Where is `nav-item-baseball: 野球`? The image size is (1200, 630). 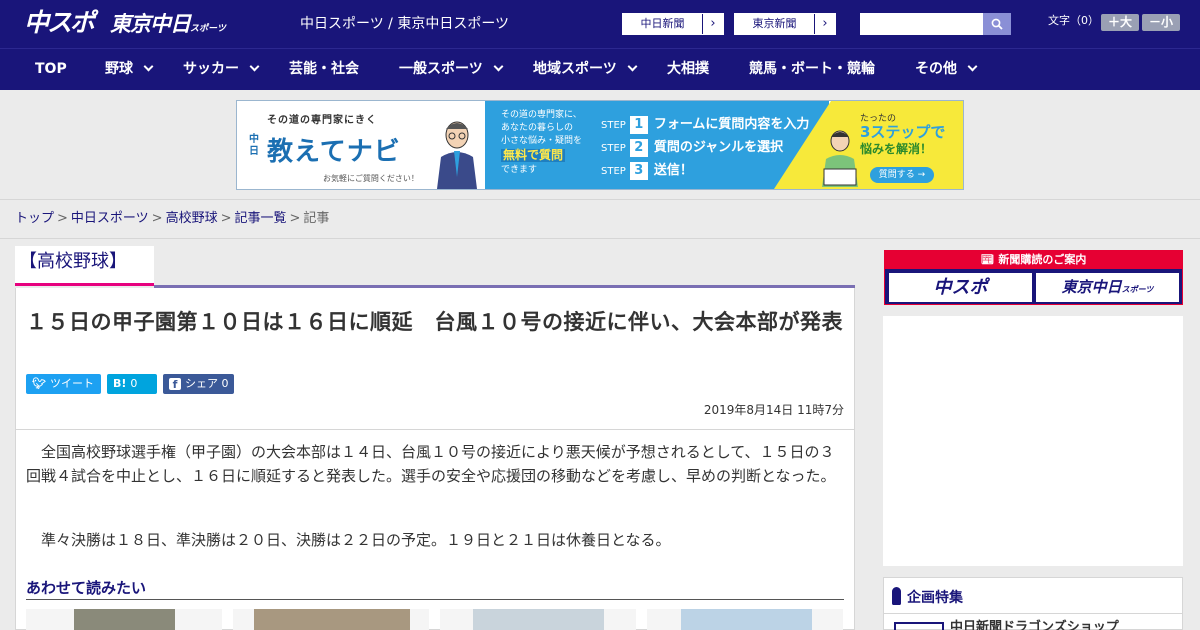 nav-item-baseball: 野球 is located at coordinates (129, 69).